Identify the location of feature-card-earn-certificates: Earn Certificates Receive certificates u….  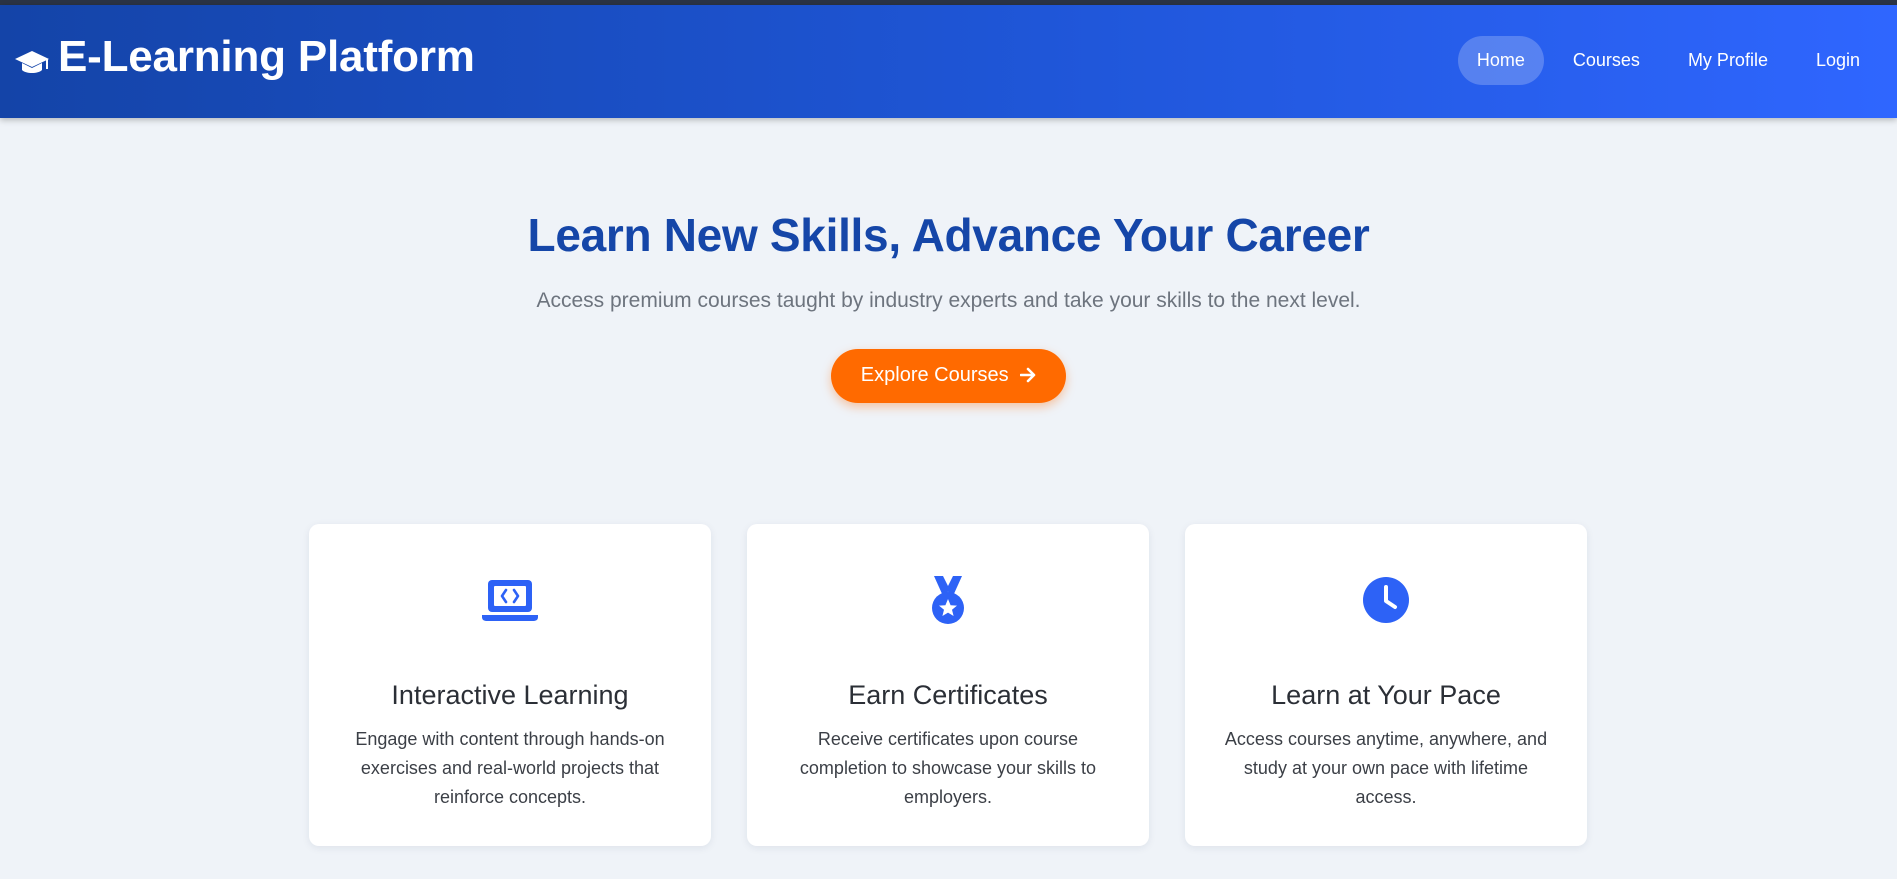
(948, 685).